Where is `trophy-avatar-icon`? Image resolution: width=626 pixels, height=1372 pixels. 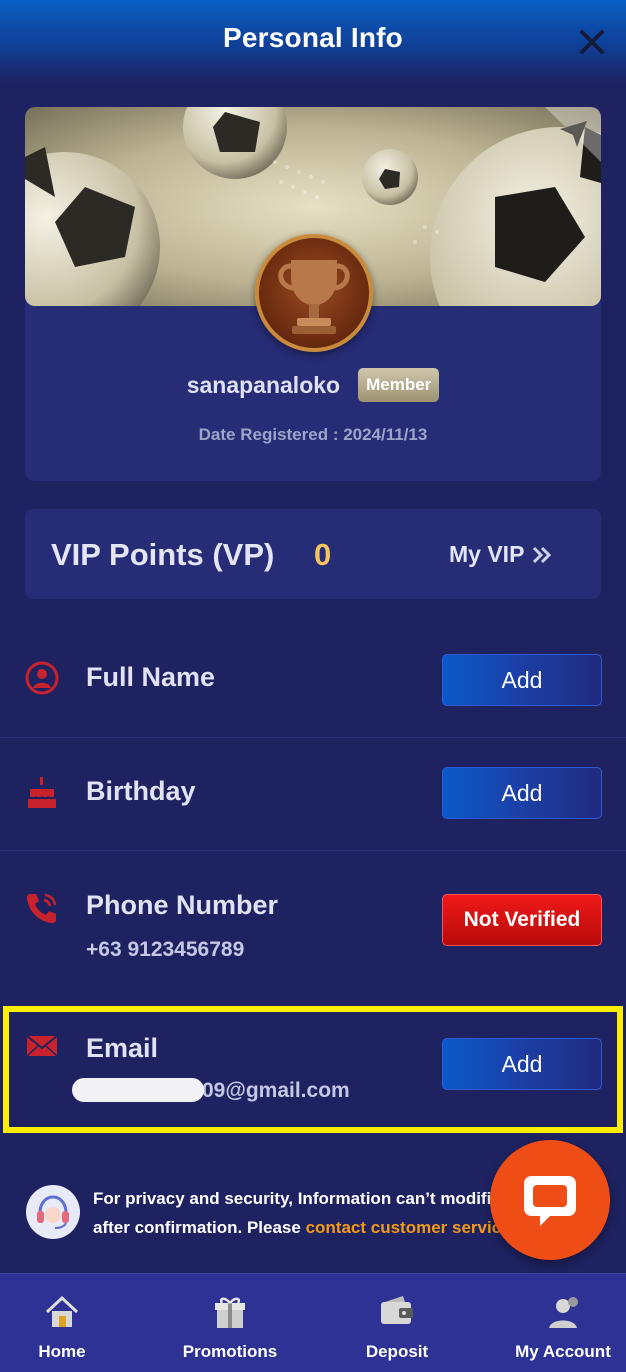 trophy-avatar-icon is located at coordinates (314, 293).